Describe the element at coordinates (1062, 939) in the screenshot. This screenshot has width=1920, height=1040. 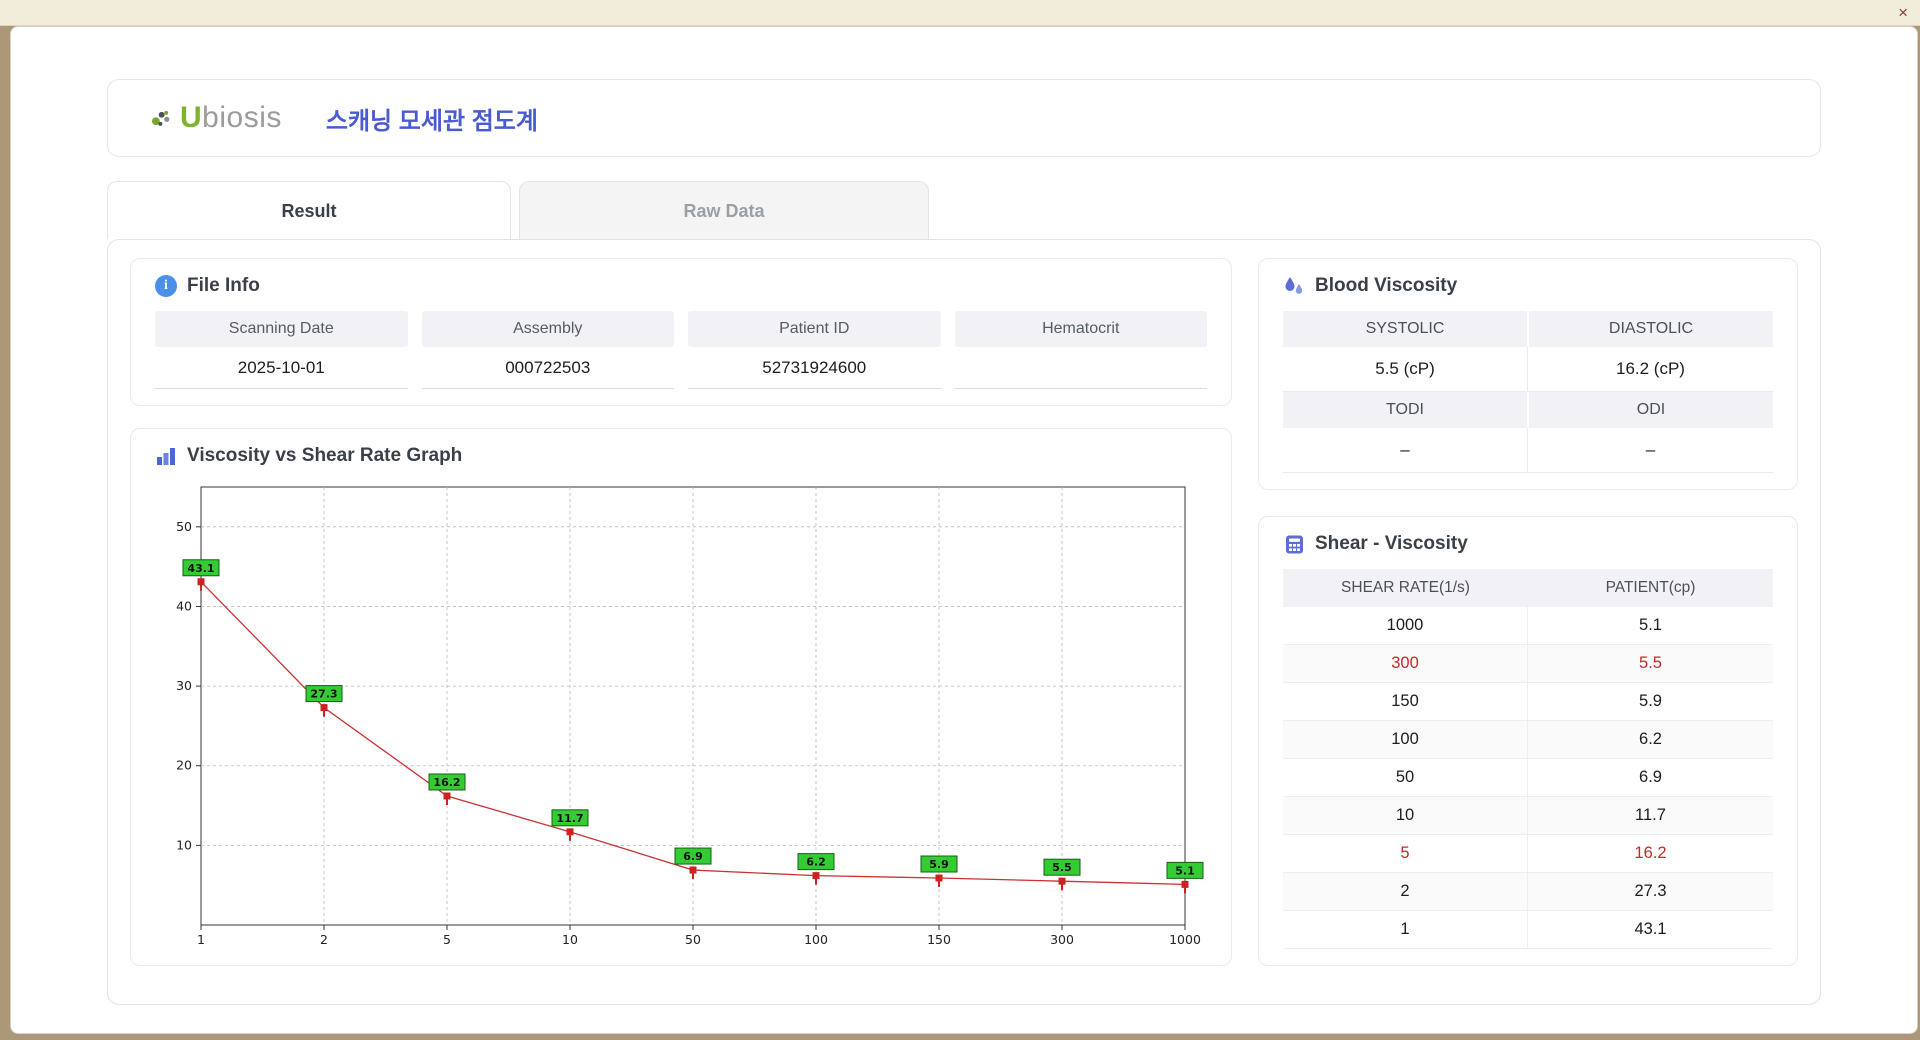
I see `svg-text: 300` at that location.